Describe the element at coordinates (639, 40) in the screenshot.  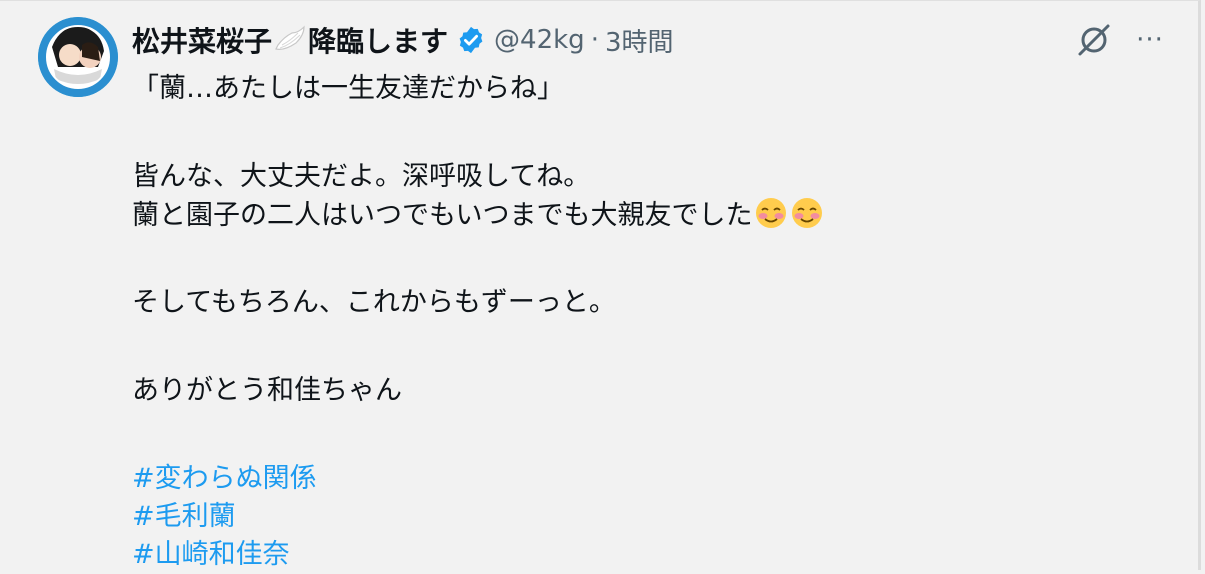
I see `timestamp: 3時間` at that location.